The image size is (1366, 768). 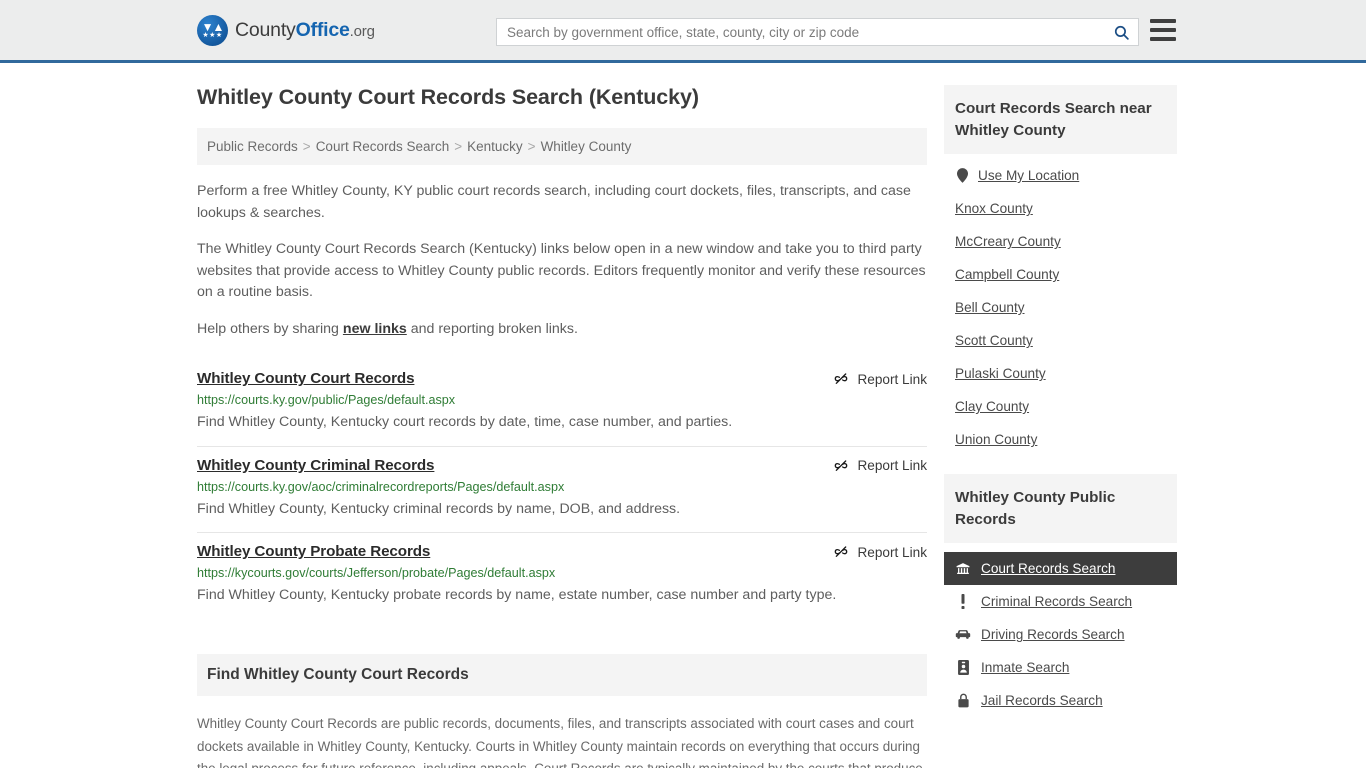 I want to click on county-label: Union County, so click(x=996, y=440).